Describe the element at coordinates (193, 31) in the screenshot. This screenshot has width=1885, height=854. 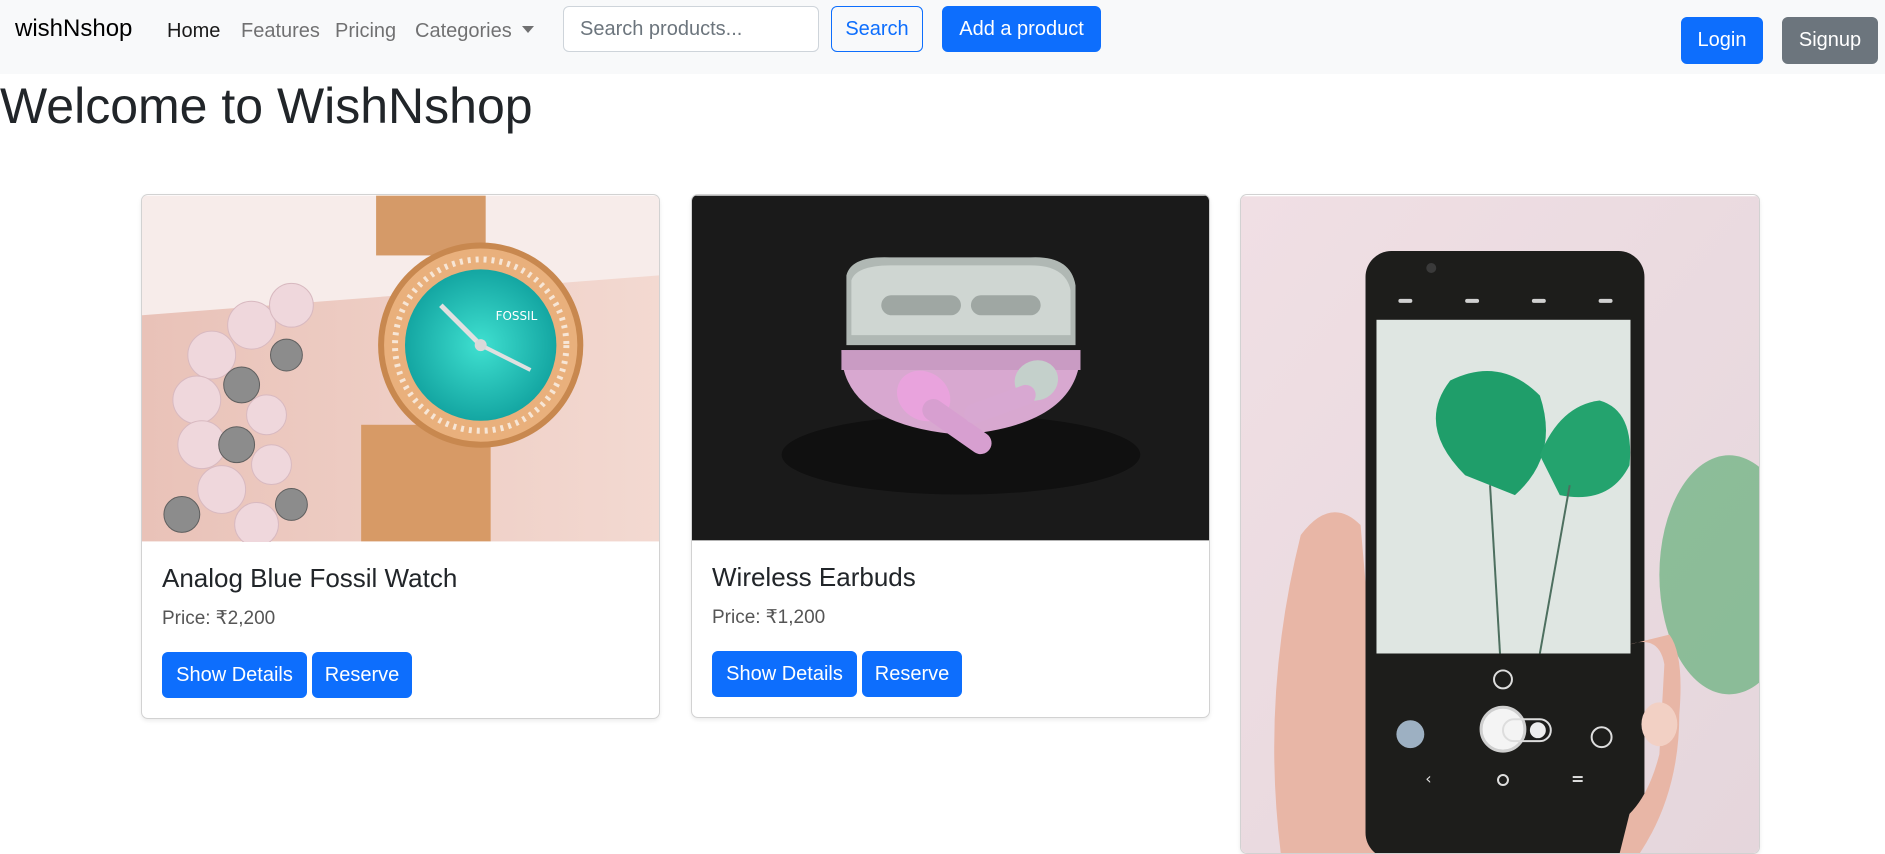
I see `nav-link-home: Home` at that location.